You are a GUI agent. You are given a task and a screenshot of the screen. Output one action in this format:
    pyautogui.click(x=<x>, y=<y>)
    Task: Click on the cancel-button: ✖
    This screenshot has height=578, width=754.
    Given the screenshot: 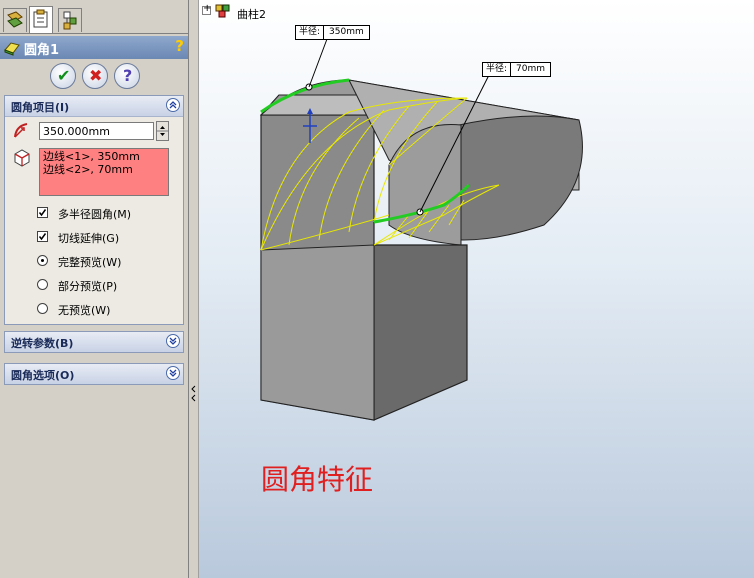 What is the action you would take?
    pyautogui.click(x=95, y=76)
    